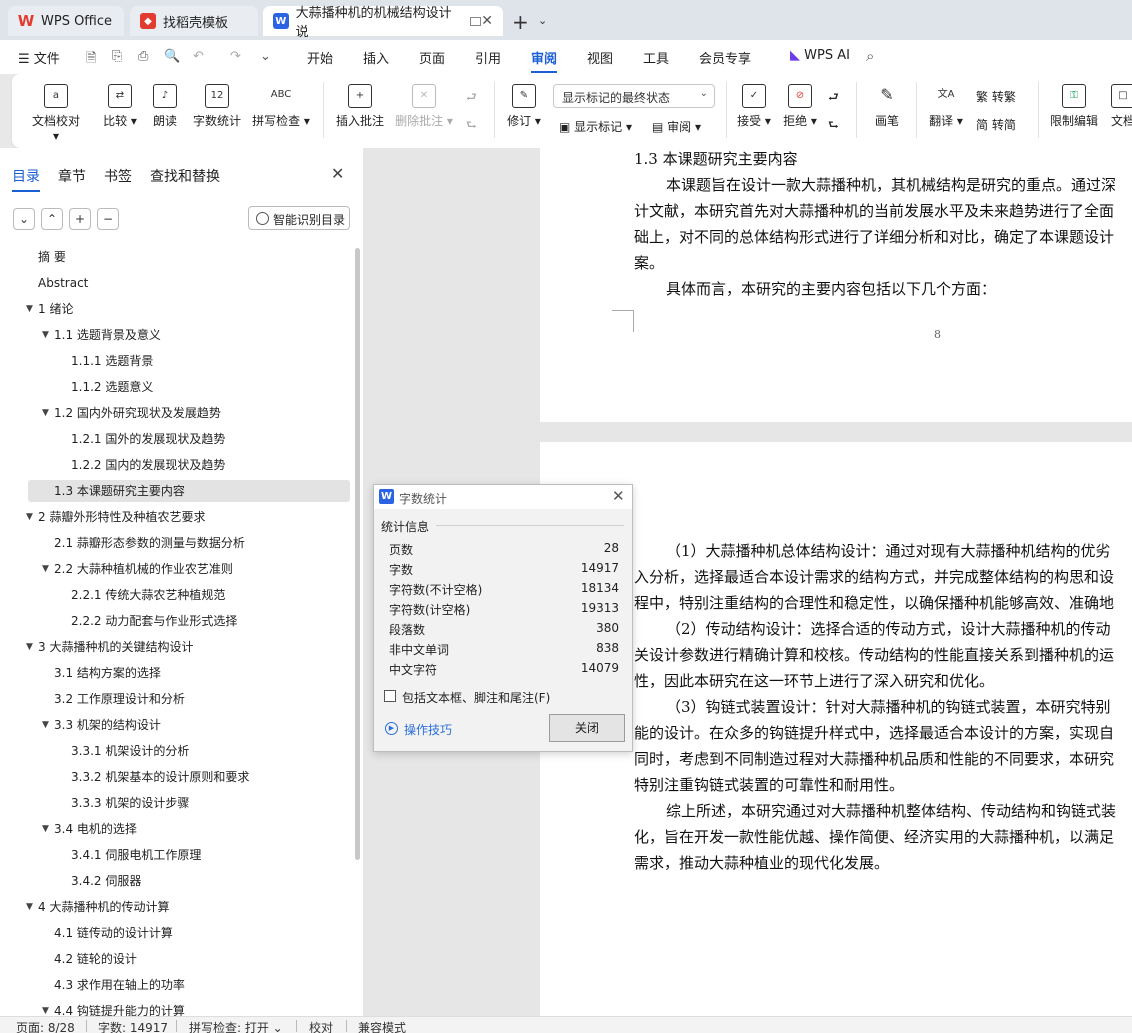 The image size is (1132, 1033). Describe the element at coordinates (39, 57) in the screenshot. I see `file-menu: ☰ 文件` at that location.